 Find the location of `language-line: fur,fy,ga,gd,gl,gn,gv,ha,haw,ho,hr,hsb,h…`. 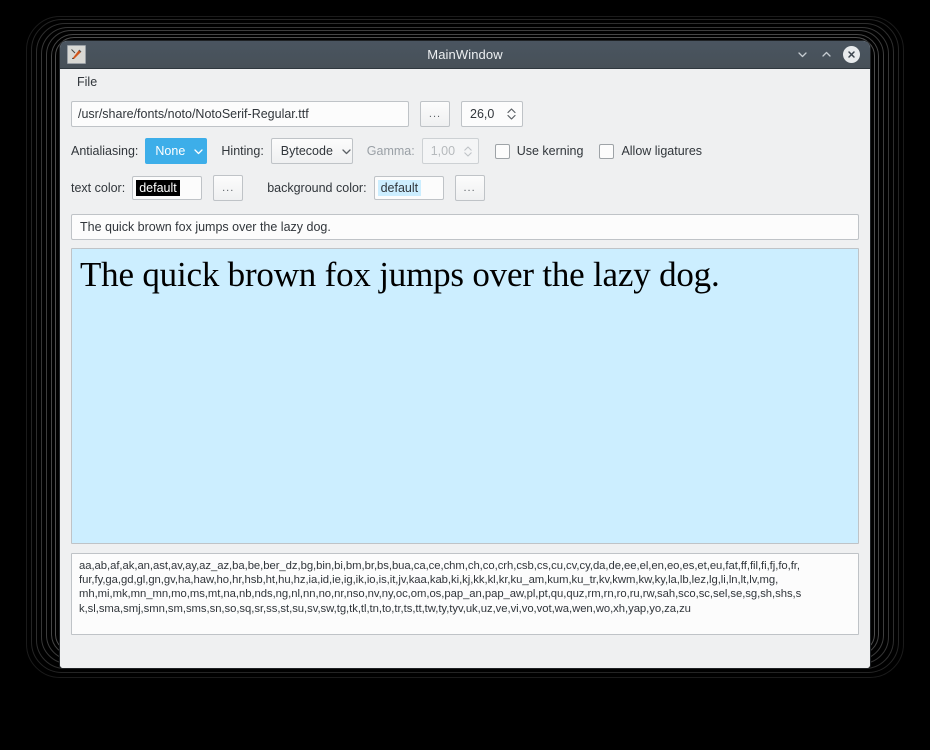

language-line: fur,fy,ga,gd,gl,gn,gv,ha,haw,ho,hr,hsb,h… is located at coordinates (429, 580).